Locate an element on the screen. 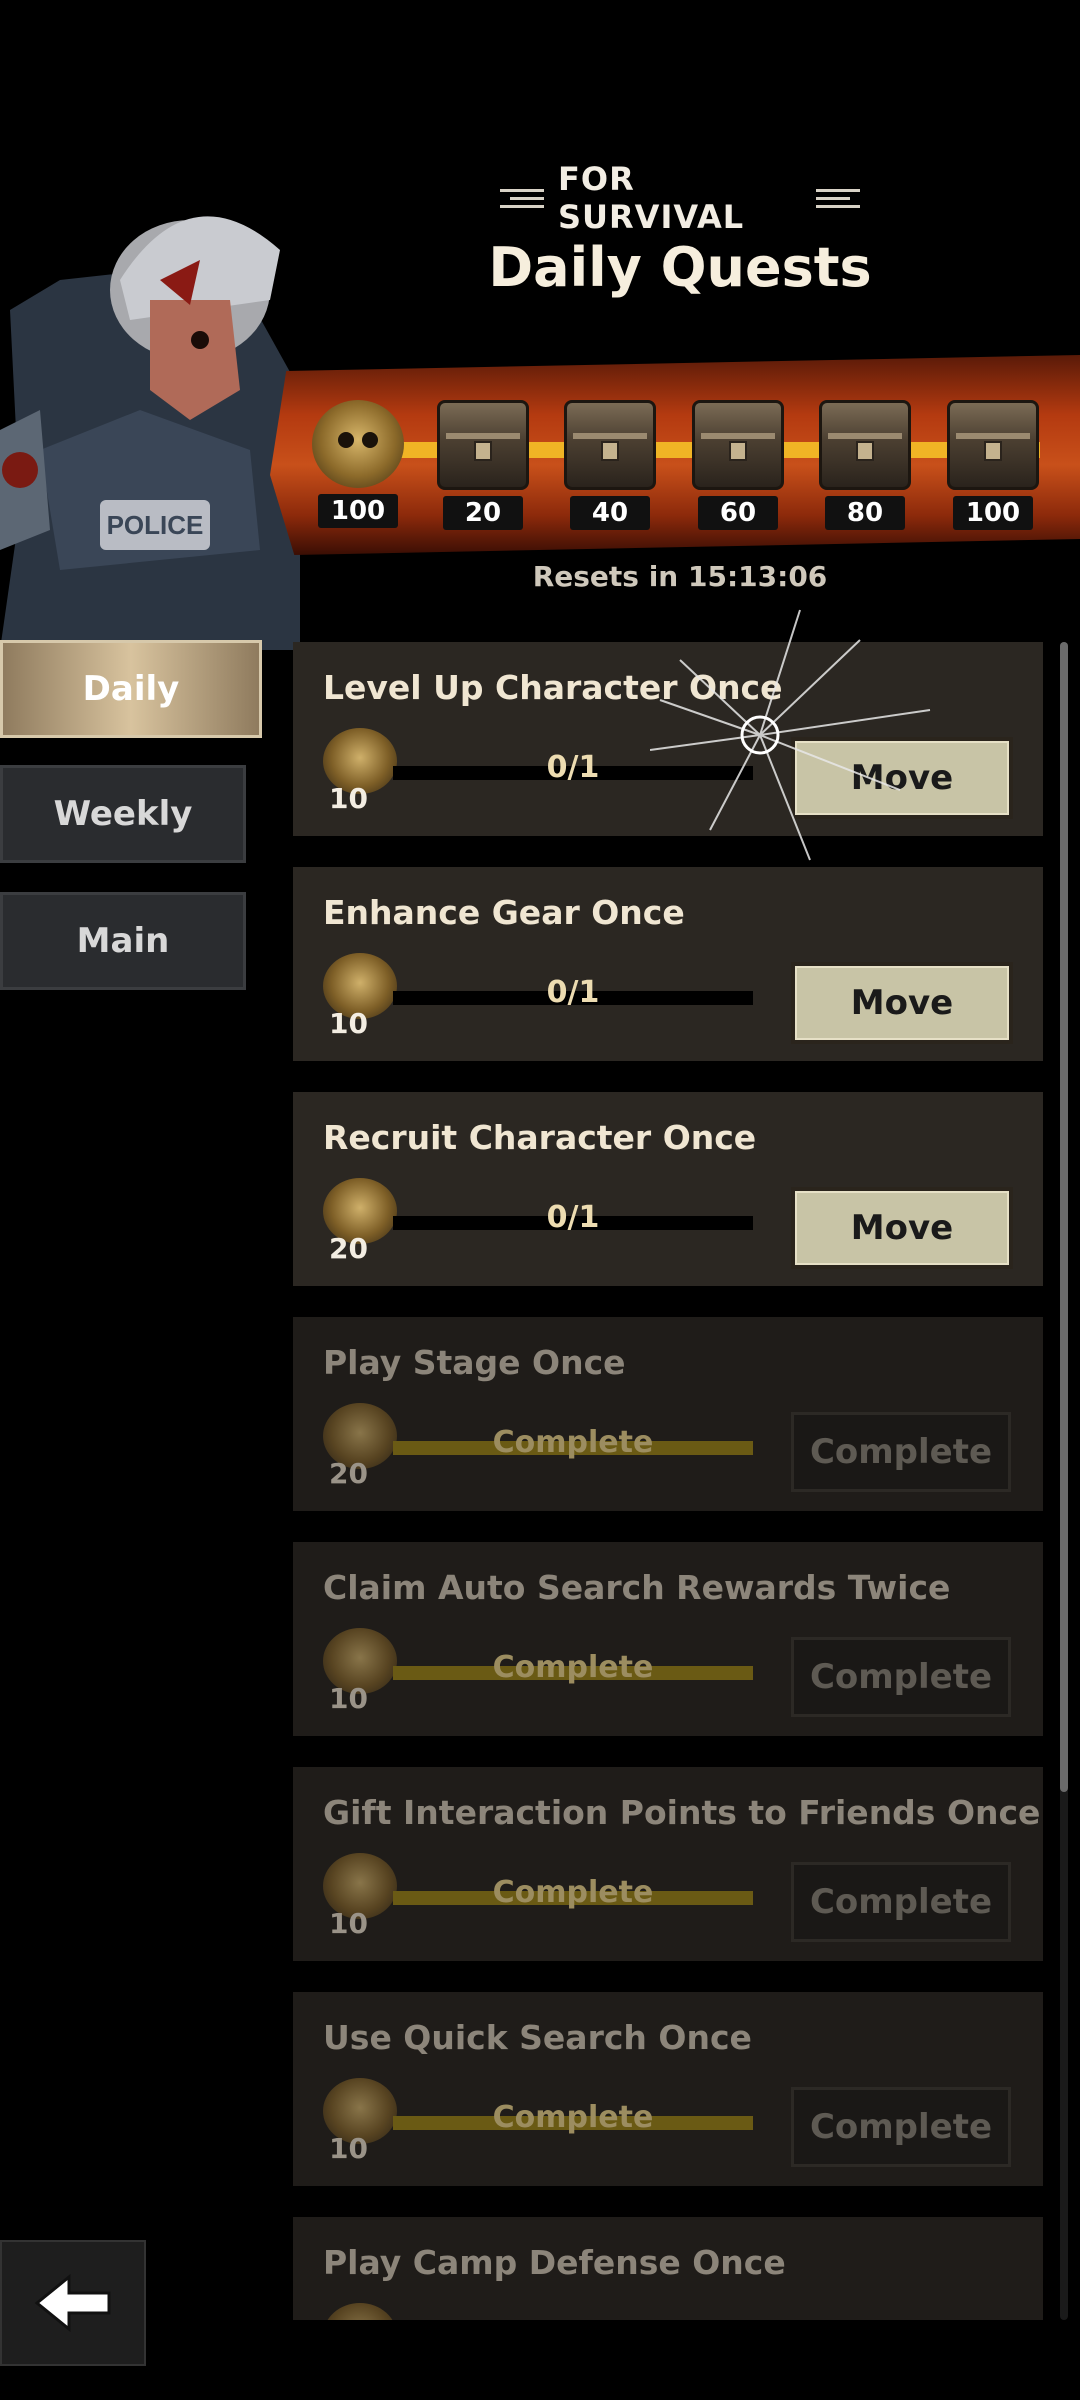  skull-medal-icon is located at coordinates (358, 444).